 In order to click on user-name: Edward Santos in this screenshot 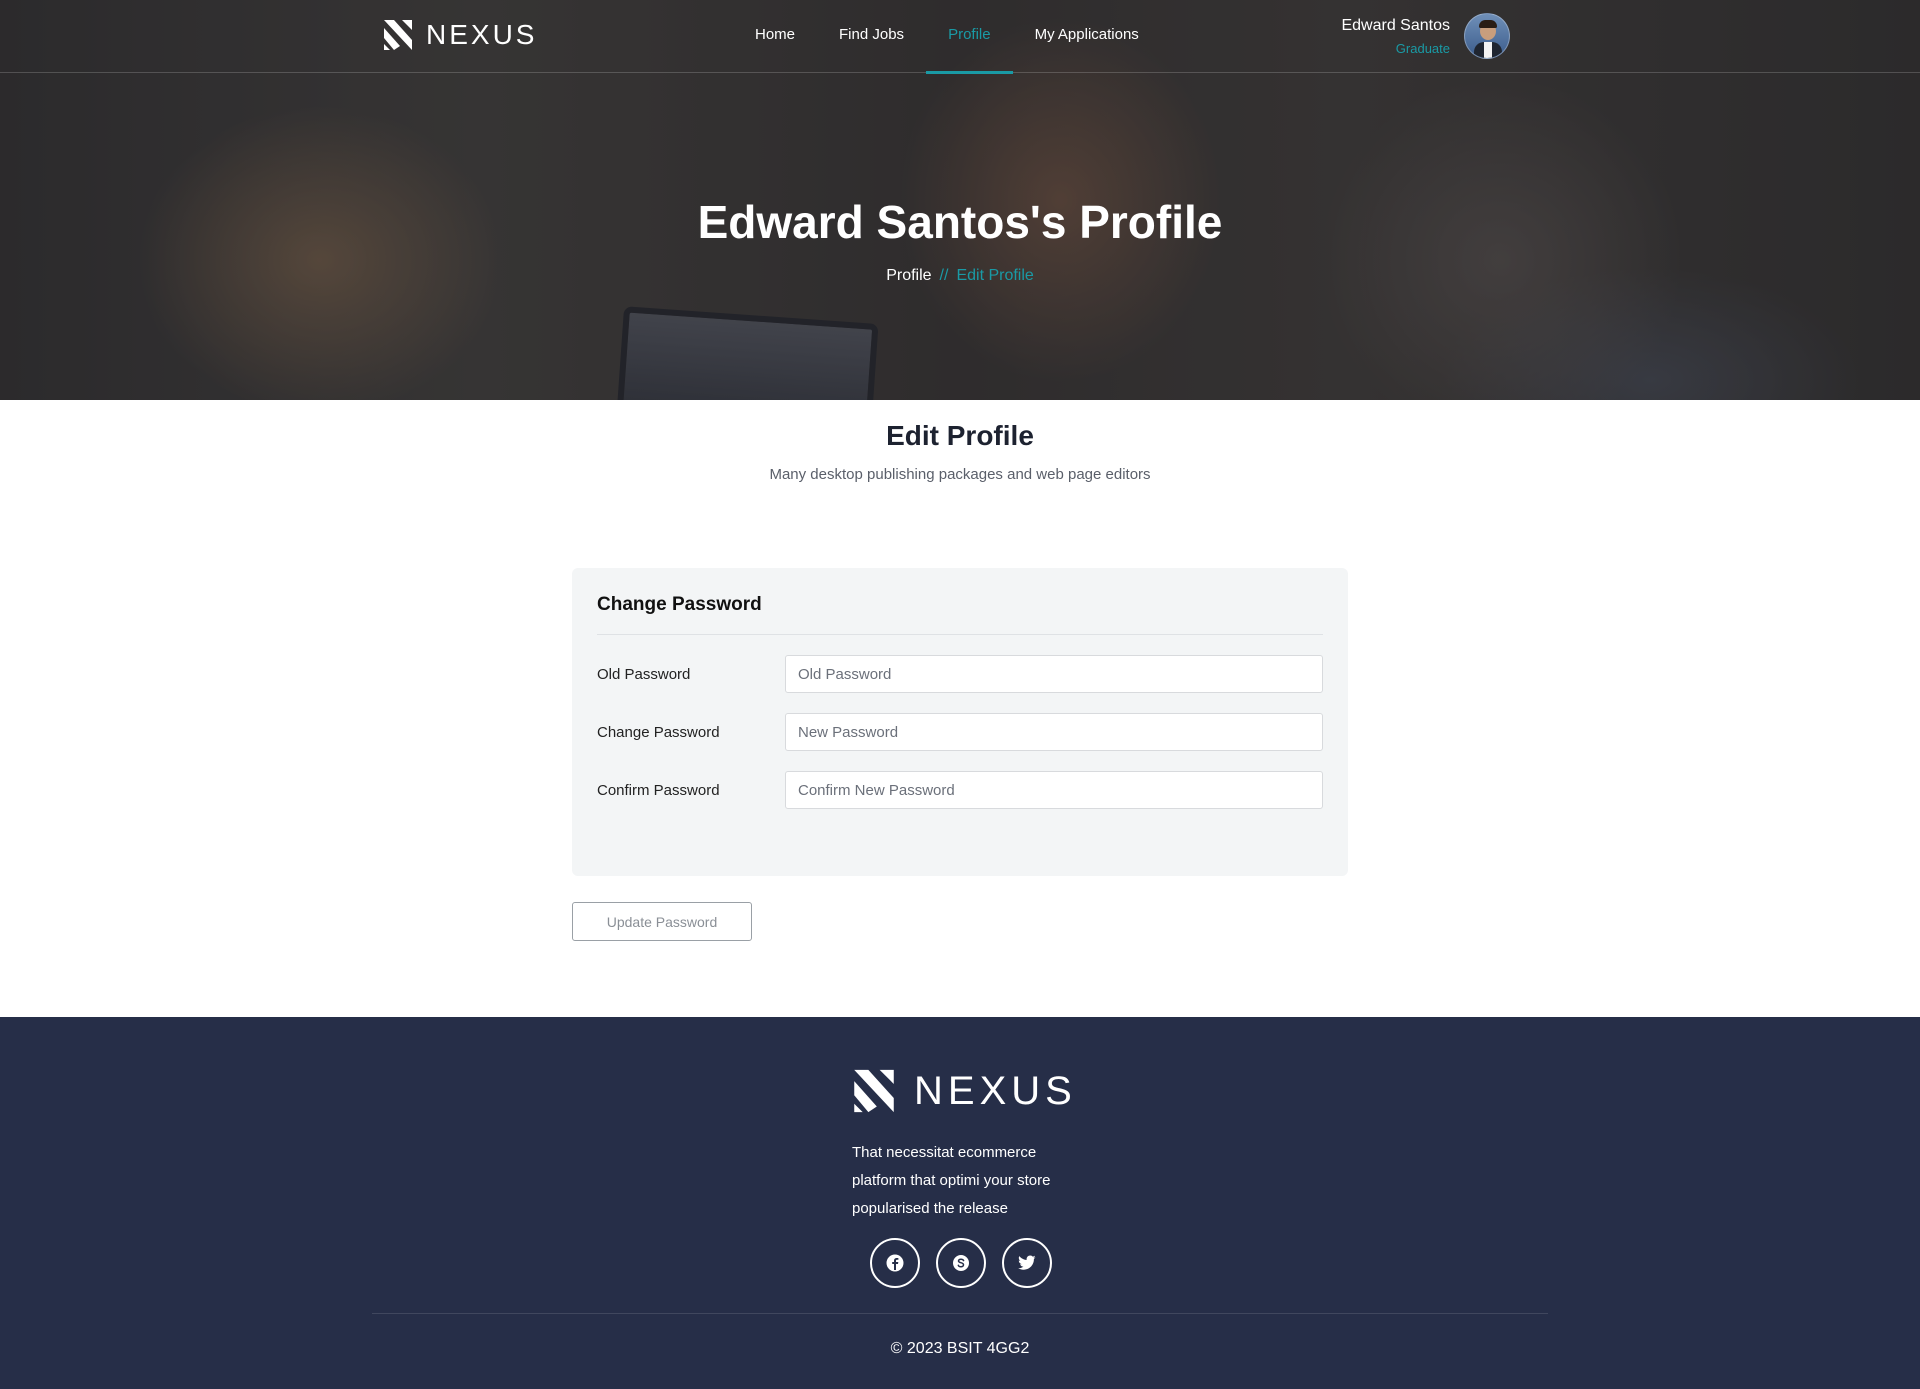, I will do `click(1395, 25)`.